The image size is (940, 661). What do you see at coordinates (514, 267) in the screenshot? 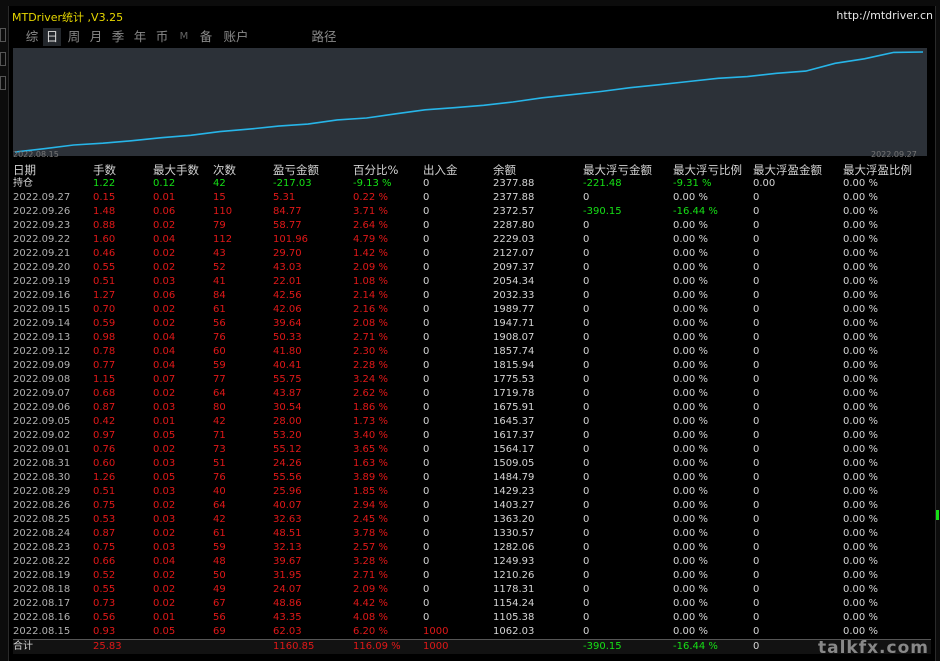
I see `cell-balance: 2097.37` at bounding box center [514, 267].